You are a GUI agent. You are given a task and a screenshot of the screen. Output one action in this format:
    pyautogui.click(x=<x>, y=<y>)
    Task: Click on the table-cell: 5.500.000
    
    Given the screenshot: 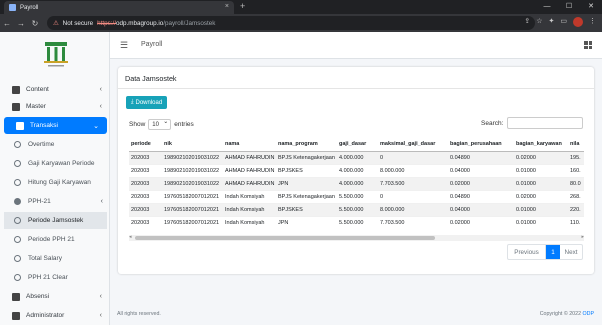 What is the action you would take?
    pyautogui.click(x=357, y=222)
    